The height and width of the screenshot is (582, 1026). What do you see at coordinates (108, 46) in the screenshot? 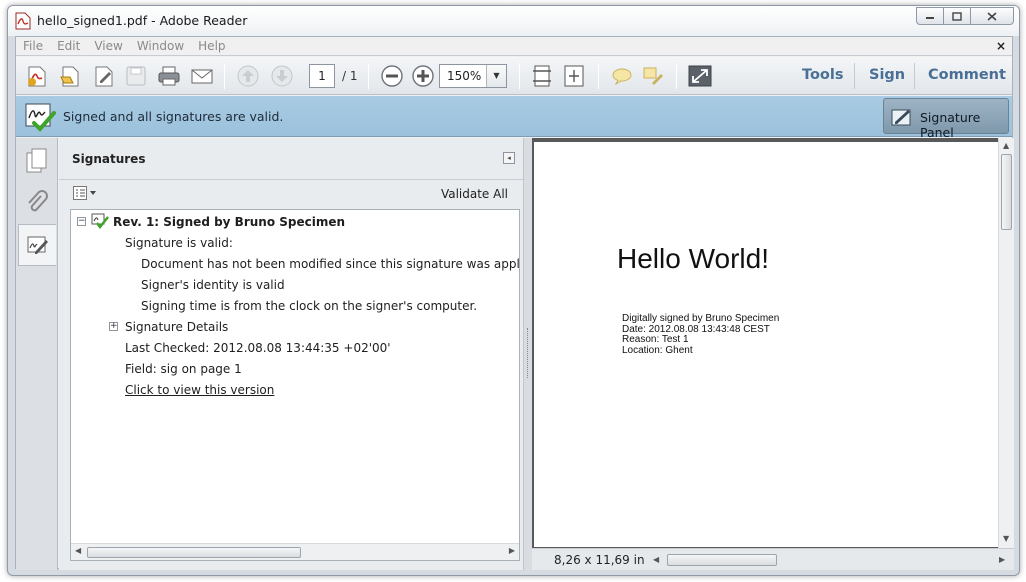
I see `menu-view: View` at bounding box center [108, 46].